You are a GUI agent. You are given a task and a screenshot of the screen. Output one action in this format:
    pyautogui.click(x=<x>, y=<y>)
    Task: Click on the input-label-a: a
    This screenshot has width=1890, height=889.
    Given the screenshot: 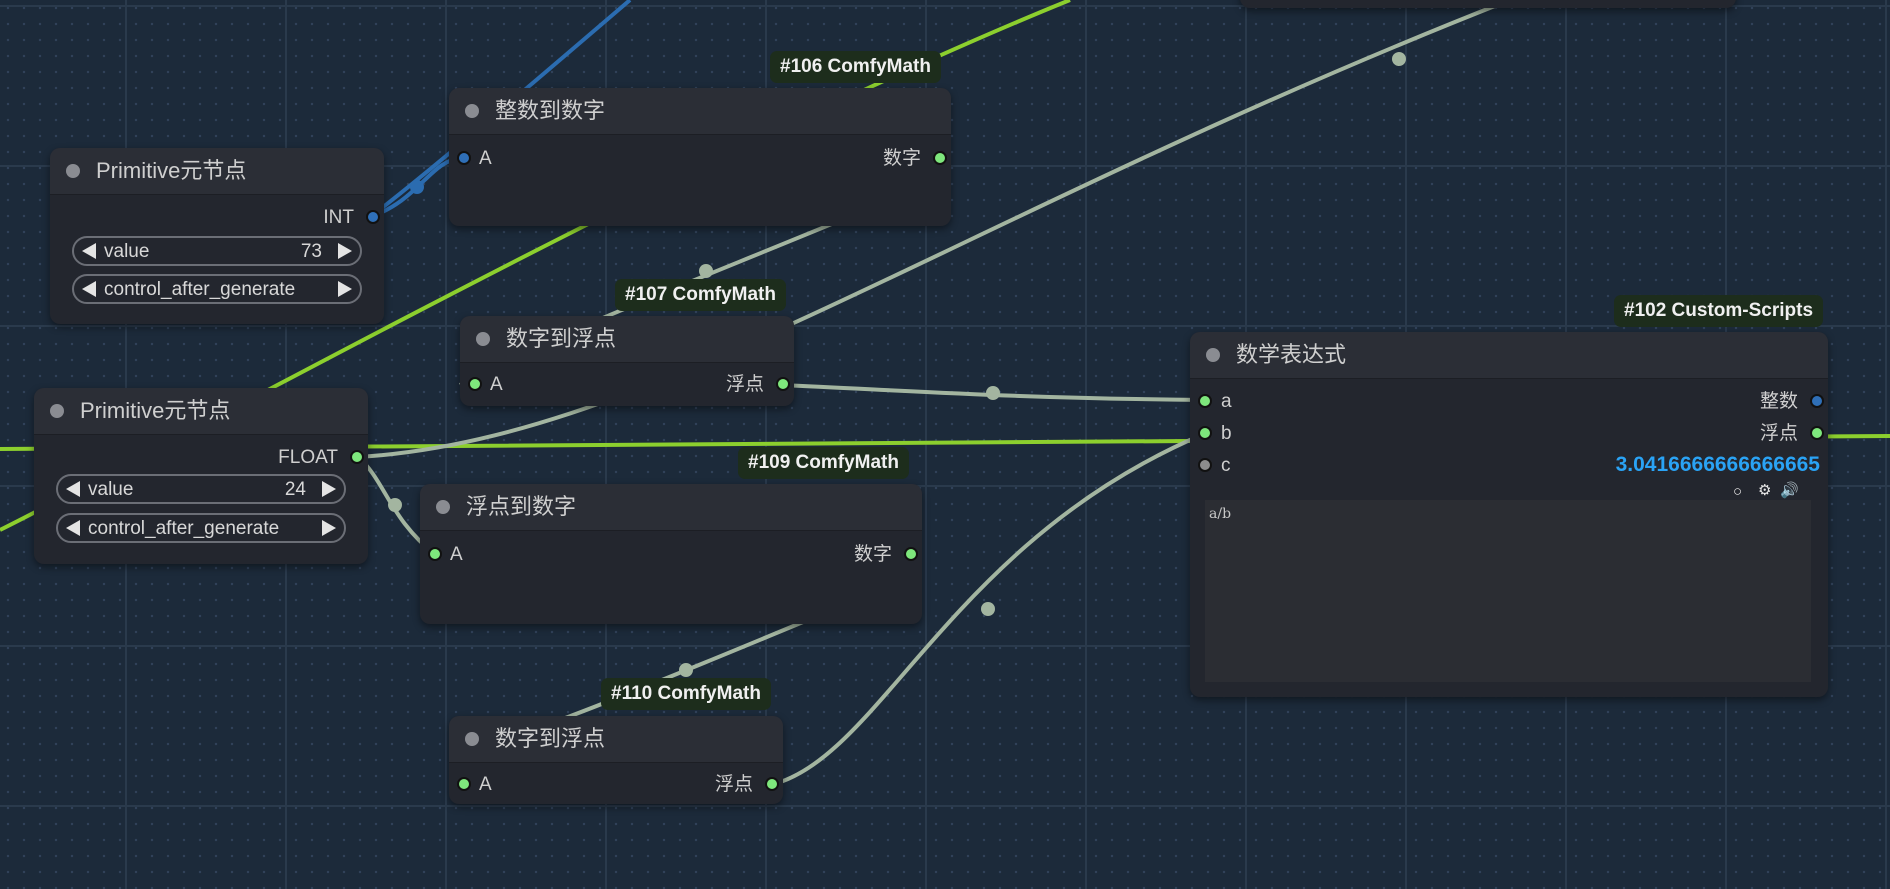 What is the action you would take?
    pyautogui.click(x=1226, y=401)
    